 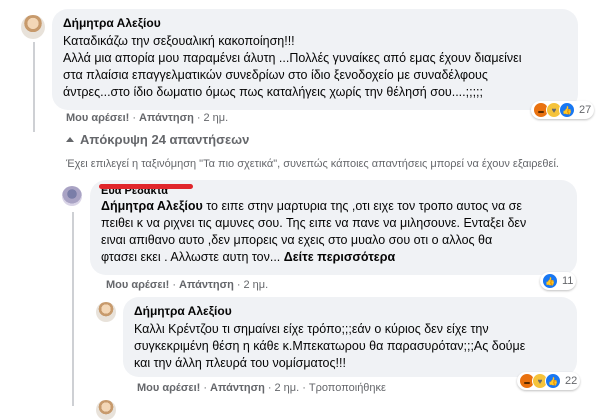 I want to click on reaction-count: 11, so click(x=568, y=281).